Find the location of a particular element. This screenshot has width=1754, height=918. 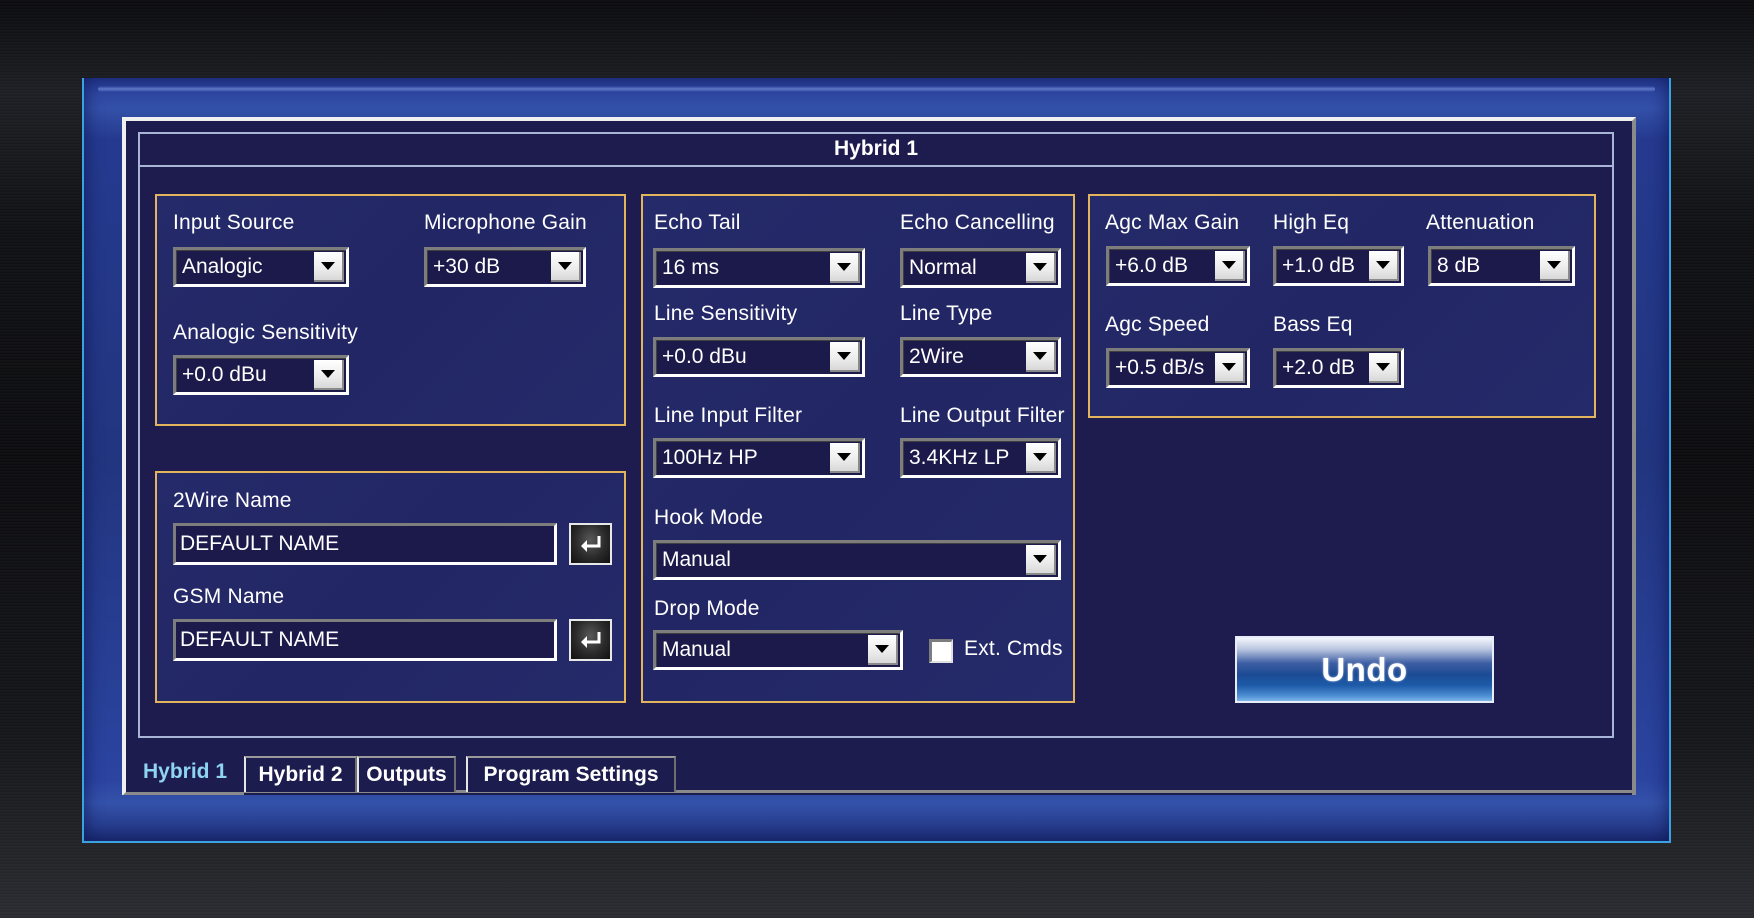

microphone-gain-dropdown: +30 dB is located at coordinates (505, 267).